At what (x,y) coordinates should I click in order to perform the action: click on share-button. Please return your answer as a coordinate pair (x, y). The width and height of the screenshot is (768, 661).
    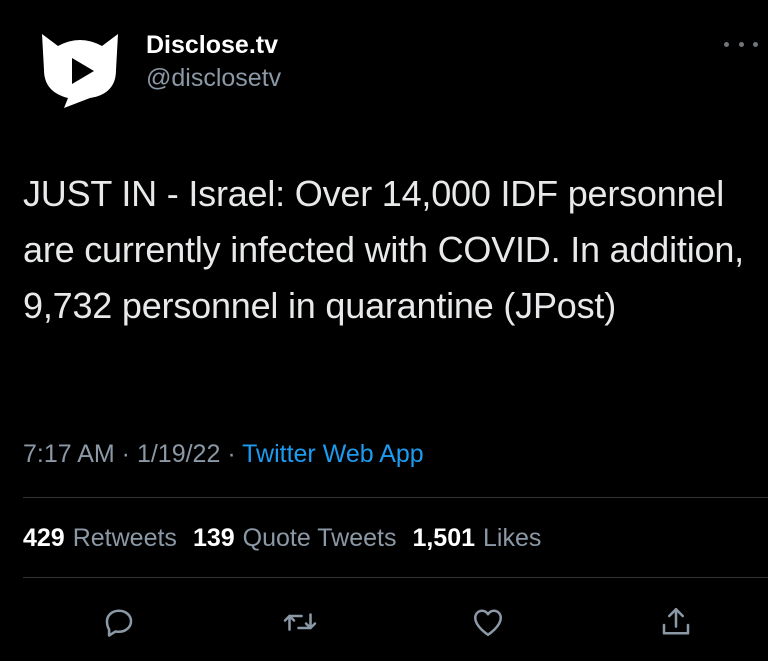
    Looking at the image, I should click on (676, 622).